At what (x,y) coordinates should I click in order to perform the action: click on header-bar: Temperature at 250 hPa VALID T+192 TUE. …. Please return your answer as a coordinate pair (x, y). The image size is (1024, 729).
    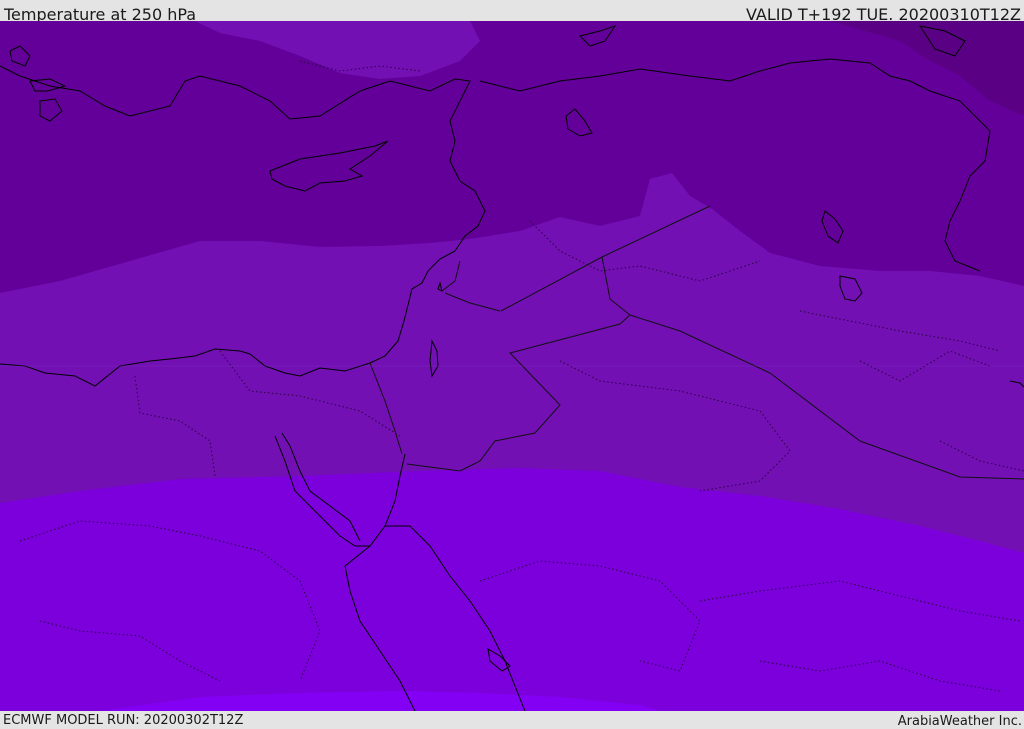
    Looking at the image, I should click on (512, 12).